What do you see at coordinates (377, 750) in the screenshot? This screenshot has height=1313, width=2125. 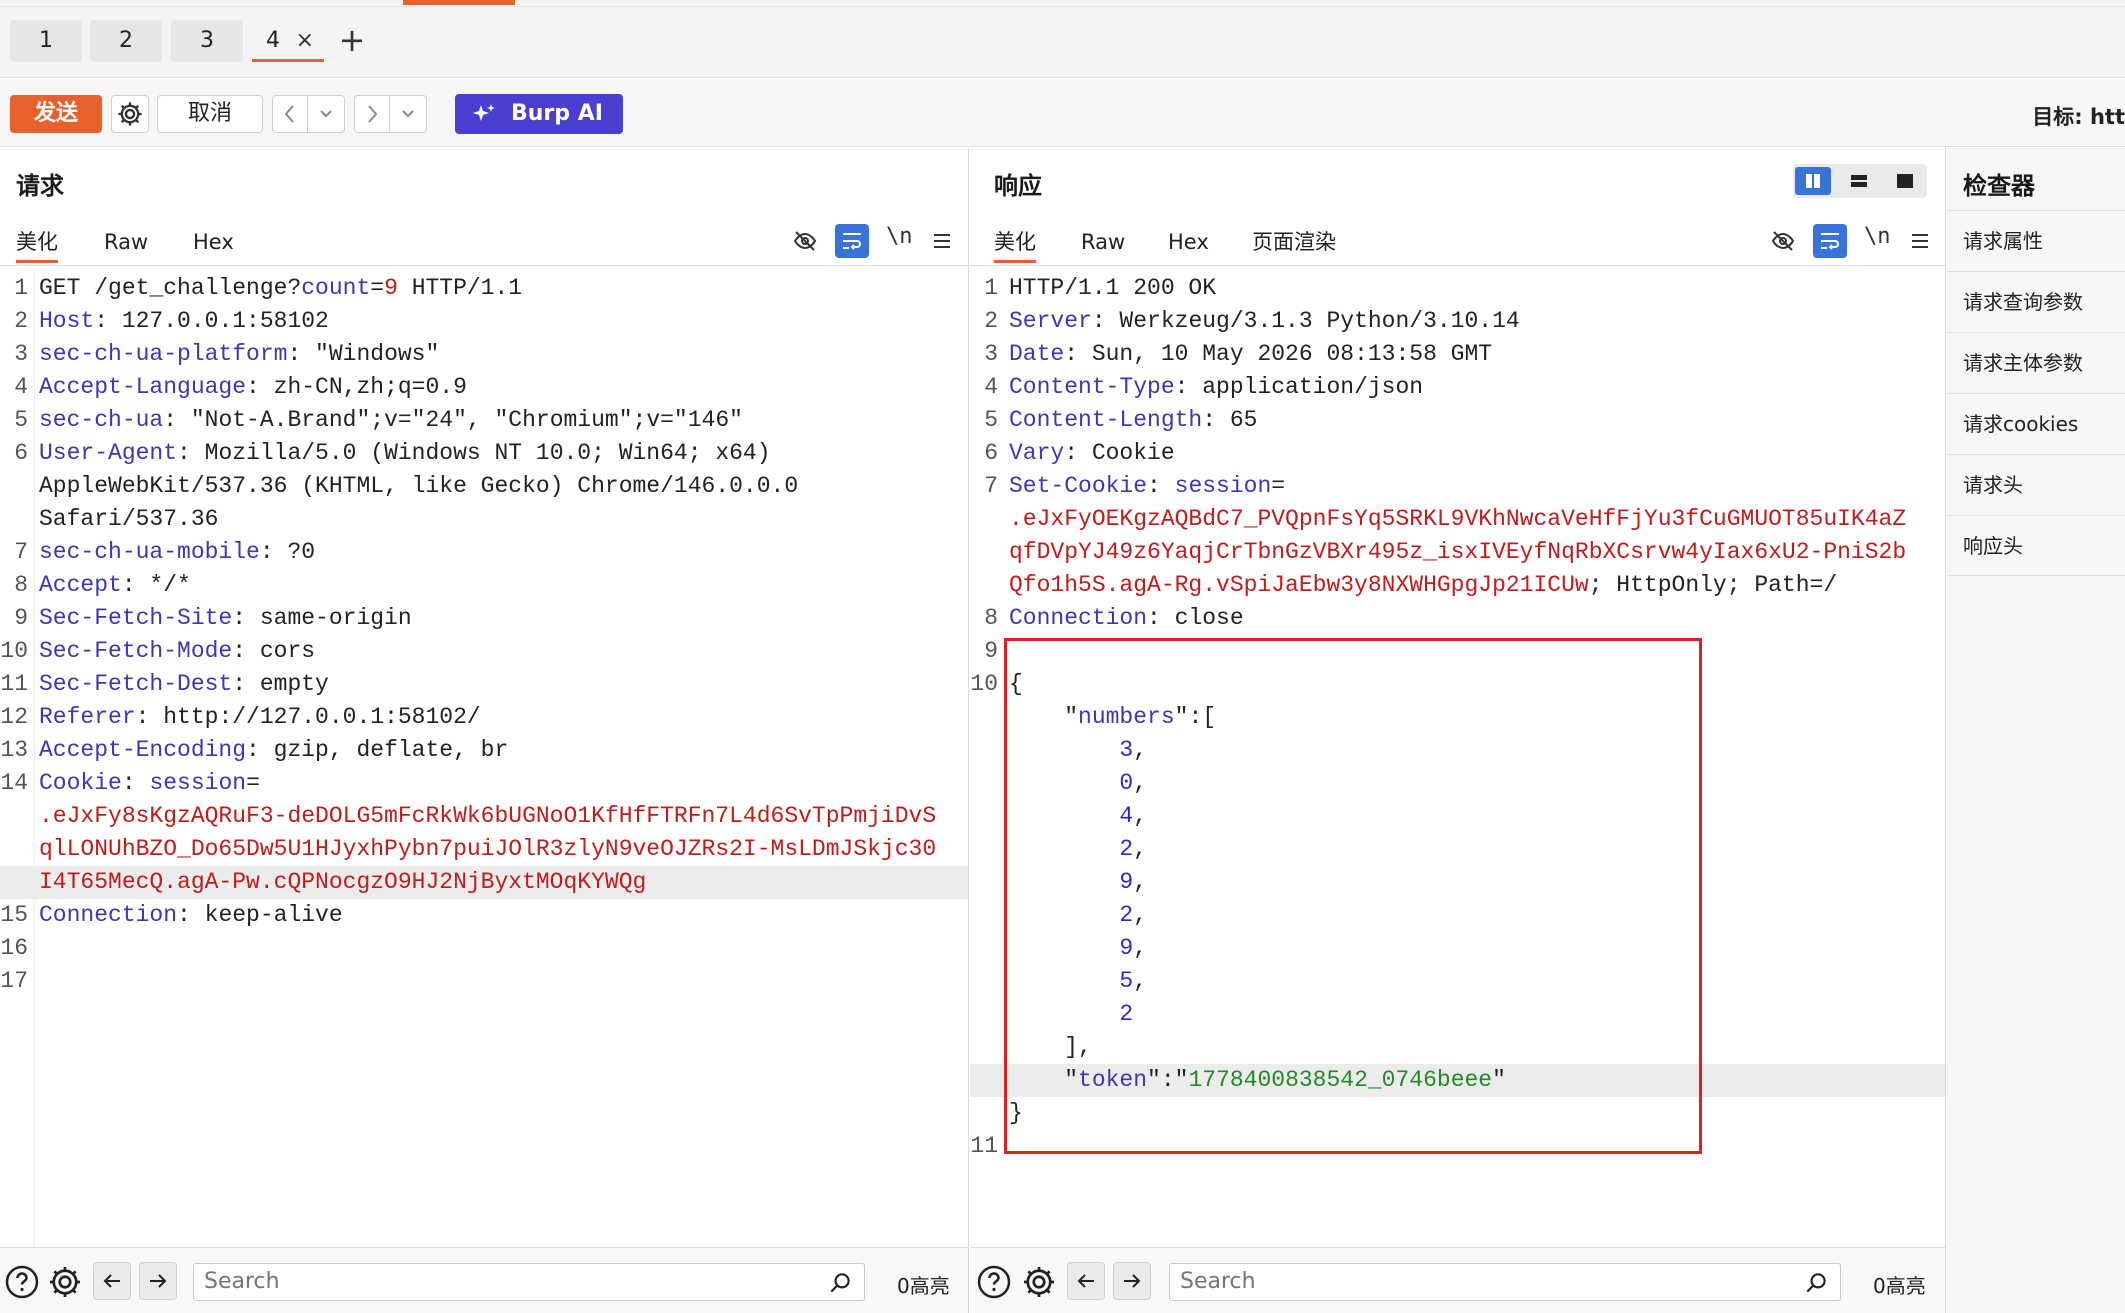 I see `code-token: : gzip, deflate, br` at bounding box center [377, 750].